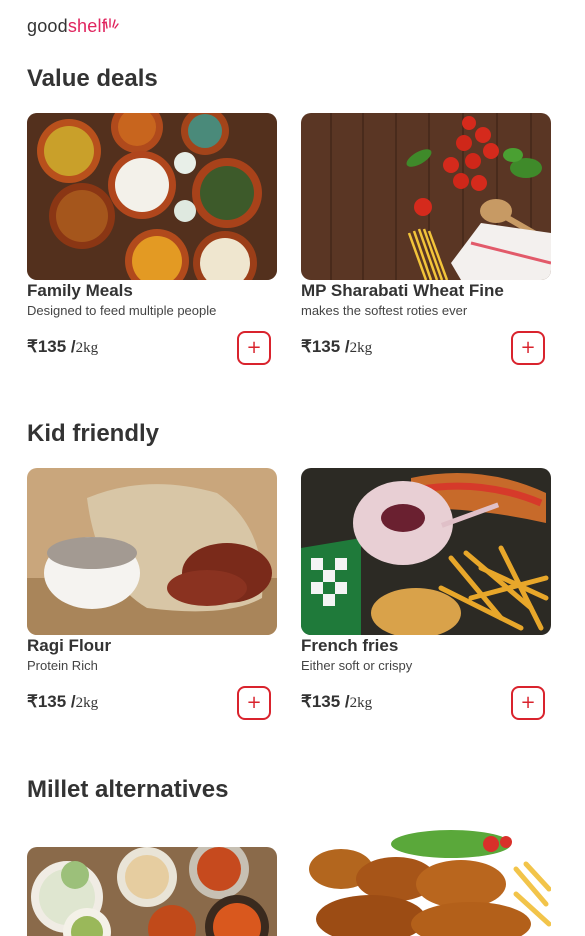  I want to click on product-image-roast-chicken, so click(426, 880).